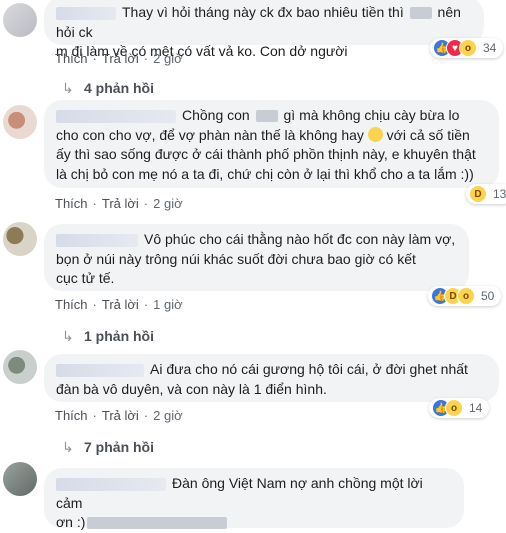 Image resolution: width=506 pixels, height=533 pixels. I want to click on reaction-summary: 👍 ♥ o 34, so click(467, 48).